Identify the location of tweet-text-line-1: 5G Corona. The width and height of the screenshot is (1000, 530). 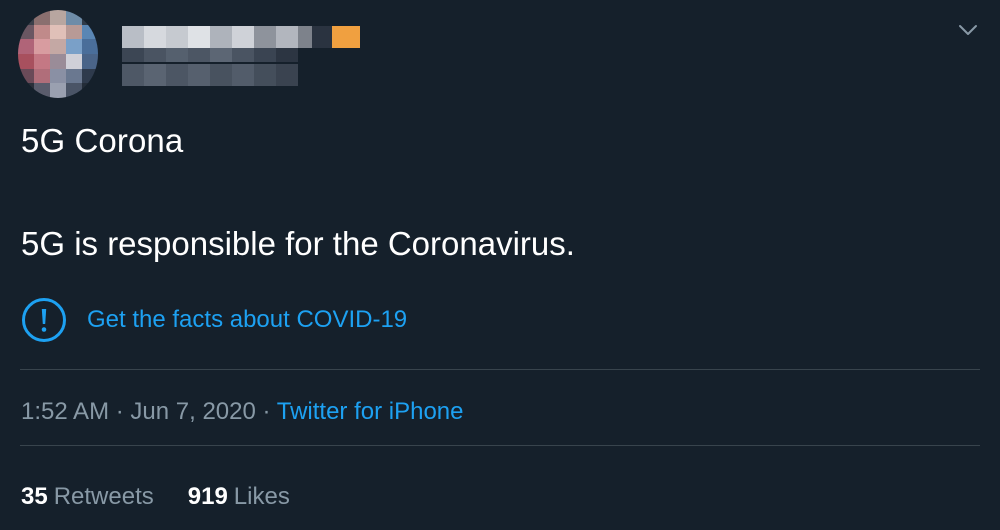
(102, 140).